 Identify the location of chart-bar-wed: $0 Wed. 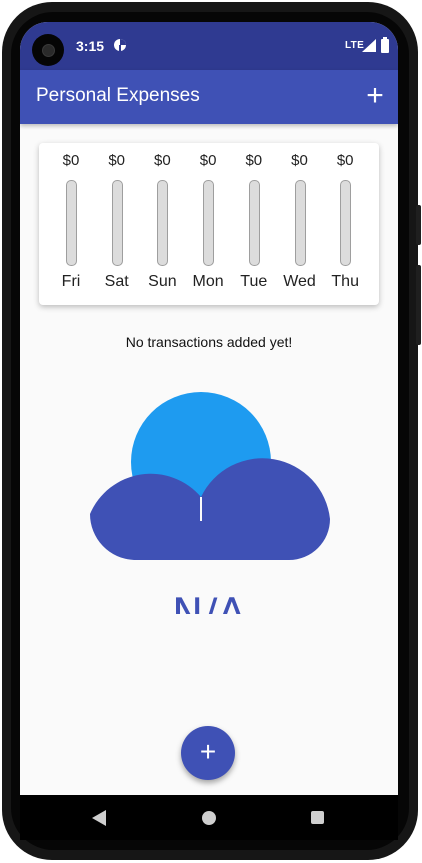
(300, 224).